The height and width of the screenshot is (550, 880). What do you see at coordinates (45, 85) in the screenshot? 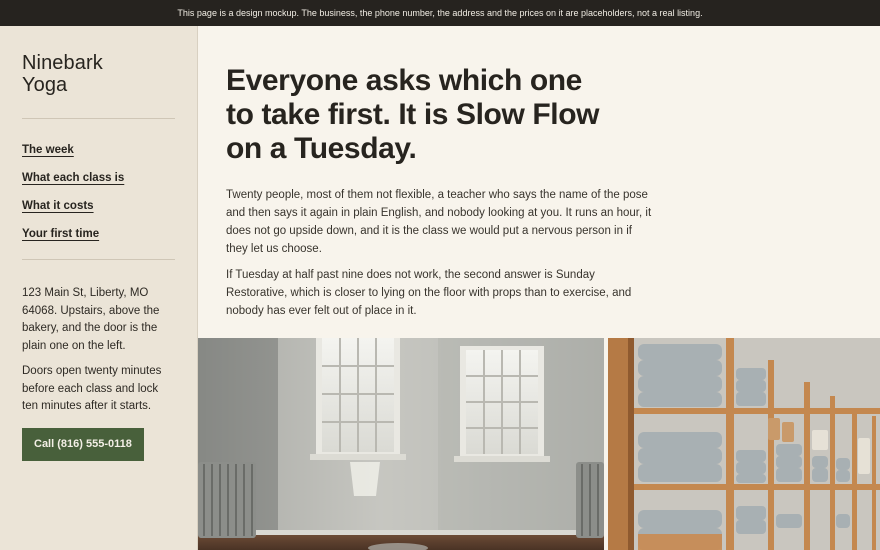
I see `brand-name-line2: Yoga` at bounding box center [45, 85].